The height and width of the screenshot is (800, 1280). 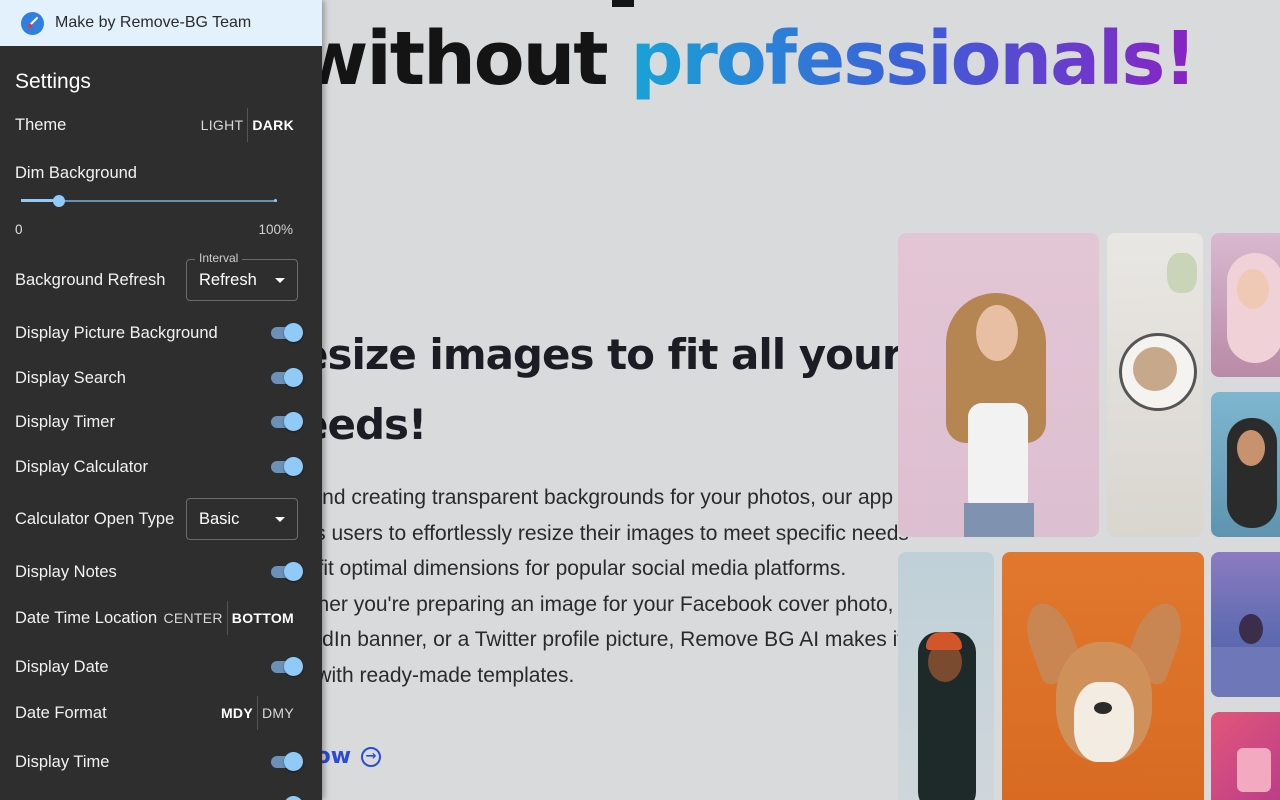 What do you see at coordinates (53, 81) in the screenshot?
I see `settings-title: Settings` at bounding box center [53, 81].